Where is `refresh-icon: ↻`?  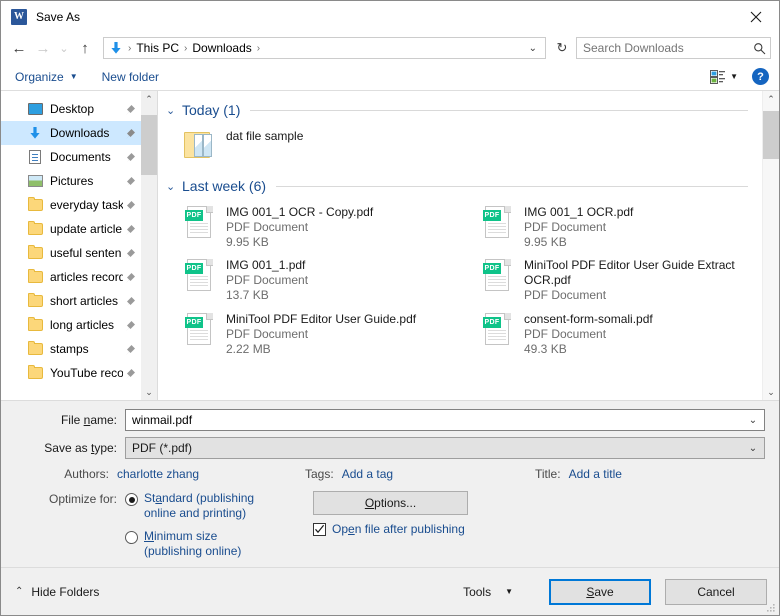
refresh-icon: ↻ is located at coordinates (562, 48).